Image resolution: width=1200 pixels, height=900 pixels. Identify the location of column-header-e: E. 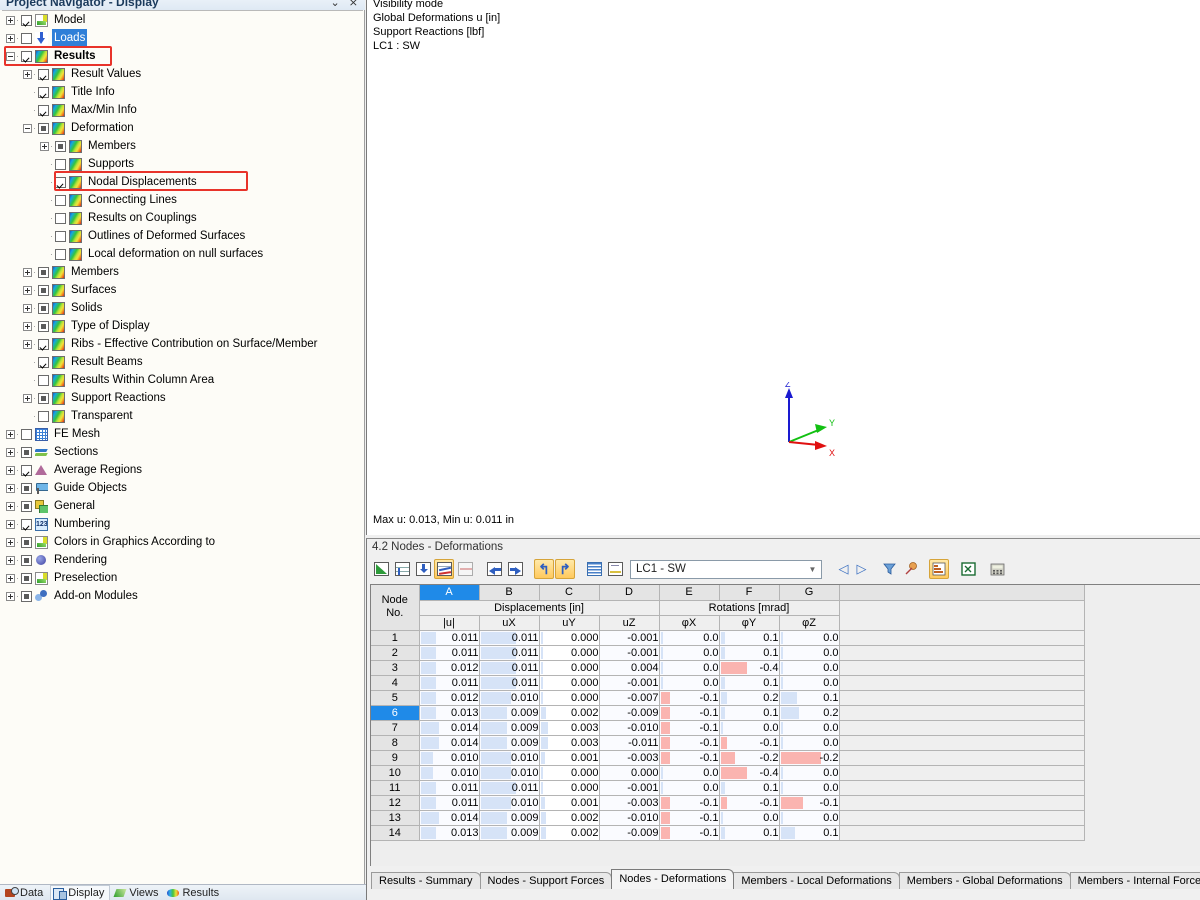
(689, 593).